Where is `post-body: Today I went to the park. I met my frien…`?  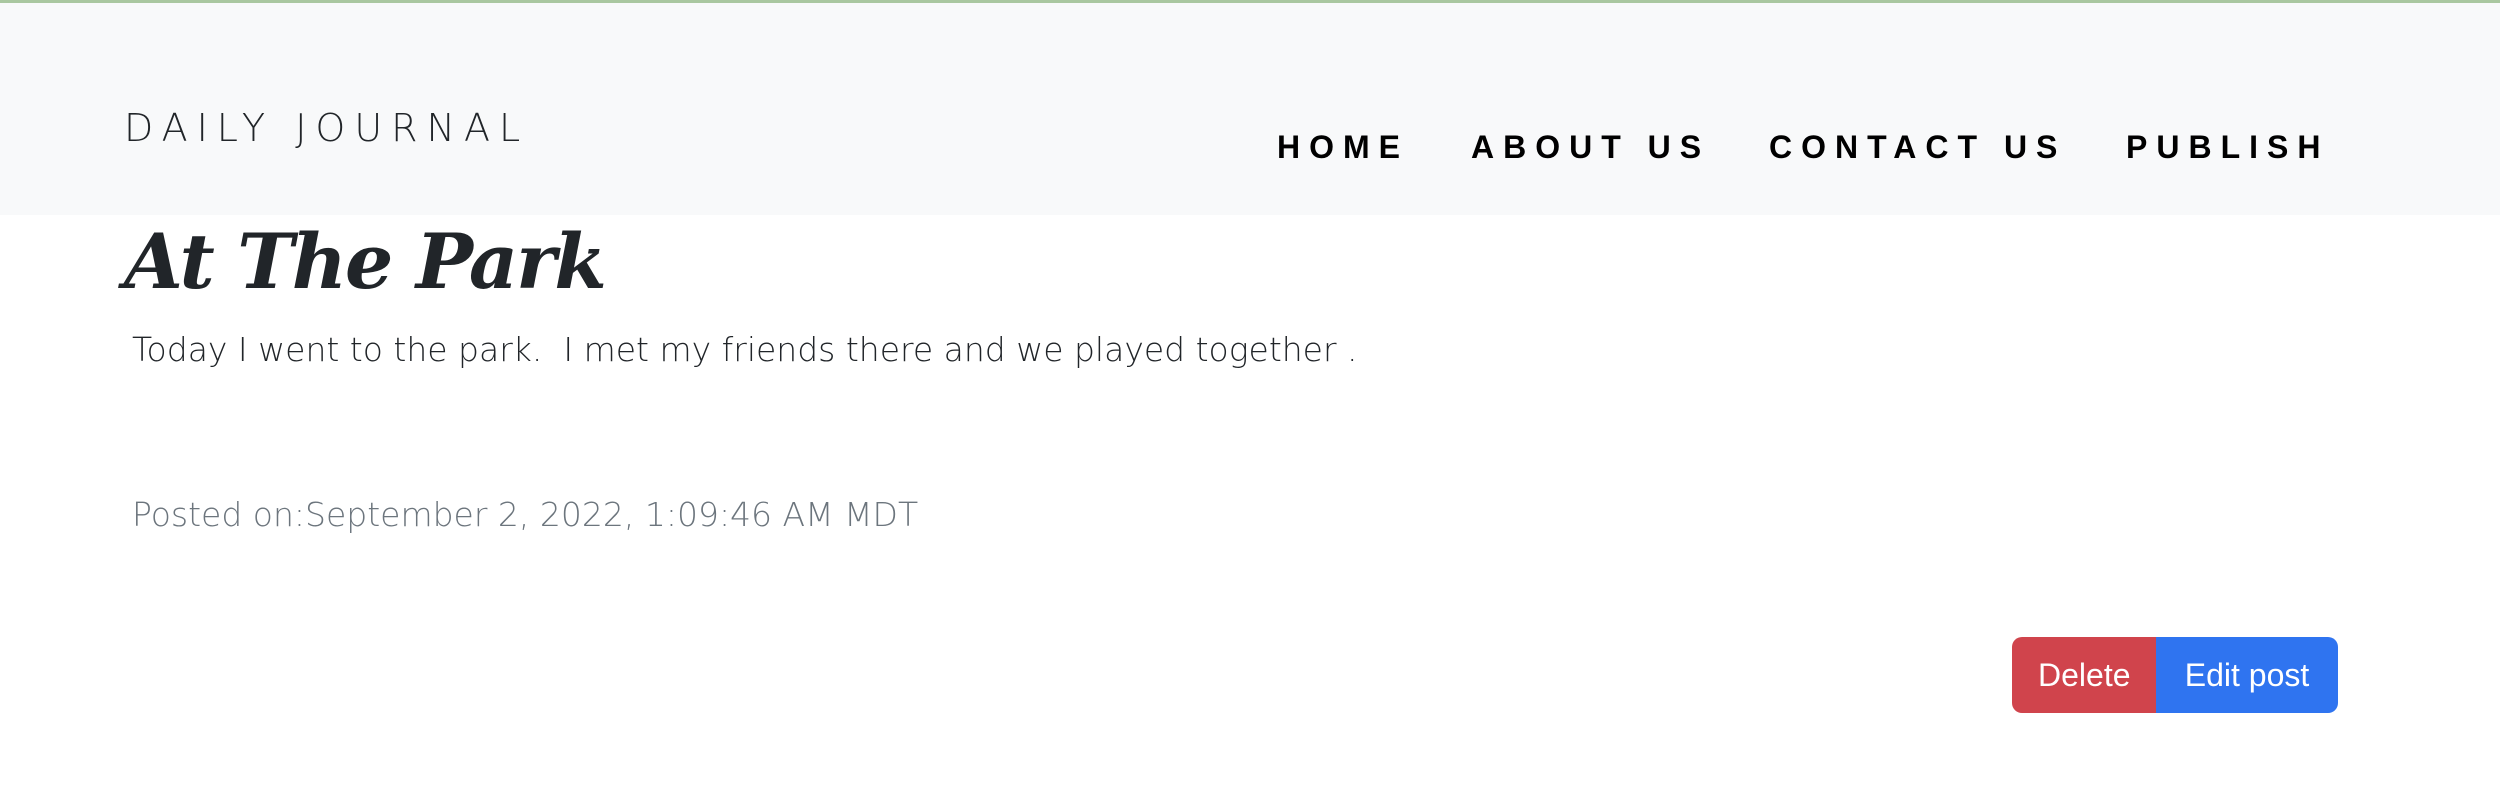 post-body: Today I went to the park. I met my frien… is located at coordinates (745, 349).